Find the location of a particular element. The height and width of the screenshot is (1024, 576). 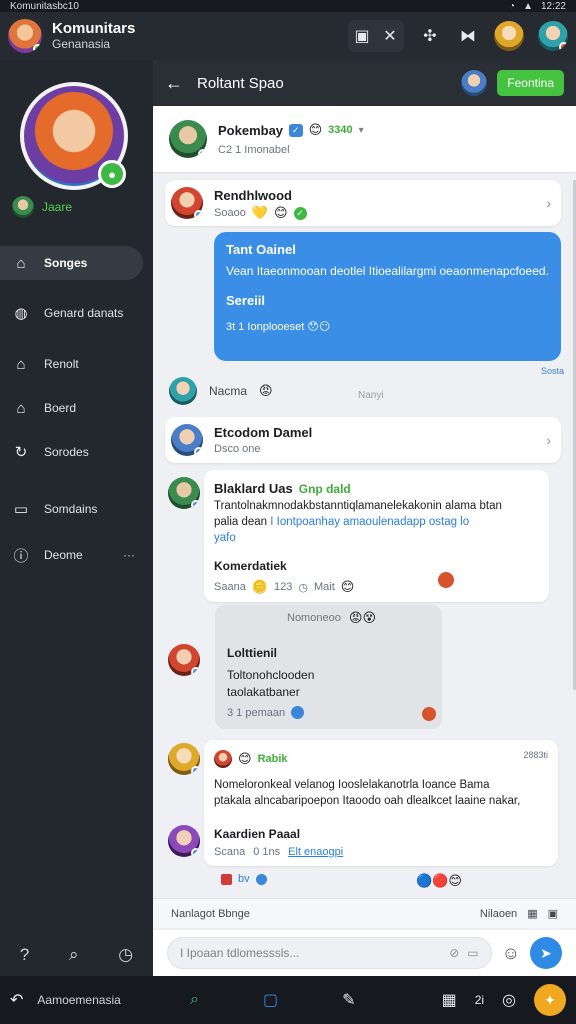

clock-icon: ◷ is located at coordinates (125, 955).